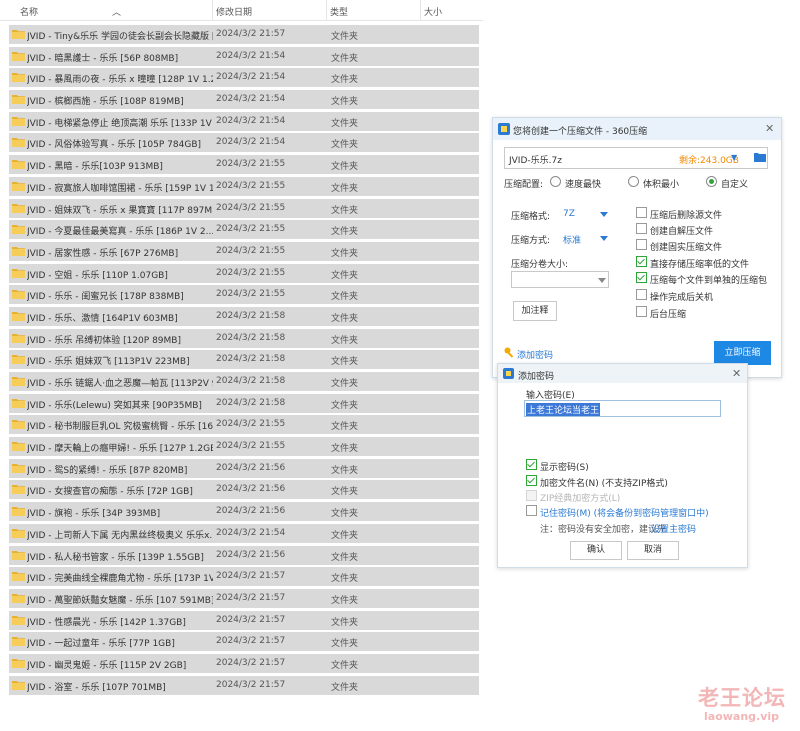 This screenshot has width=800, height=731. Describe the element at coordinates (433, 11) in the screenshot. I see `column-size: 大小` at that location.